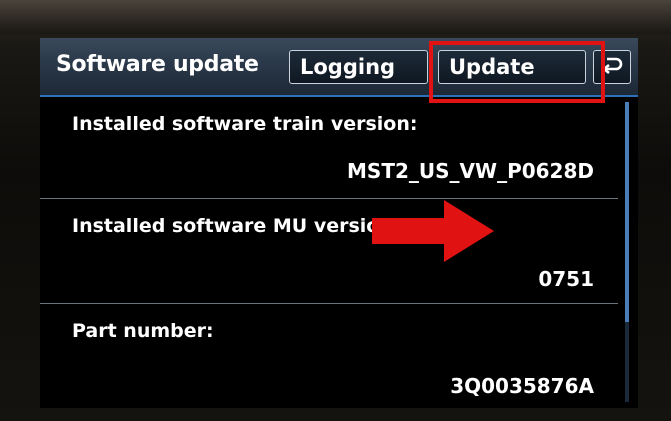 This screenshot has height=421, width=671. I want to click on header-bar: Software update Logging Update, so click(339, 70).